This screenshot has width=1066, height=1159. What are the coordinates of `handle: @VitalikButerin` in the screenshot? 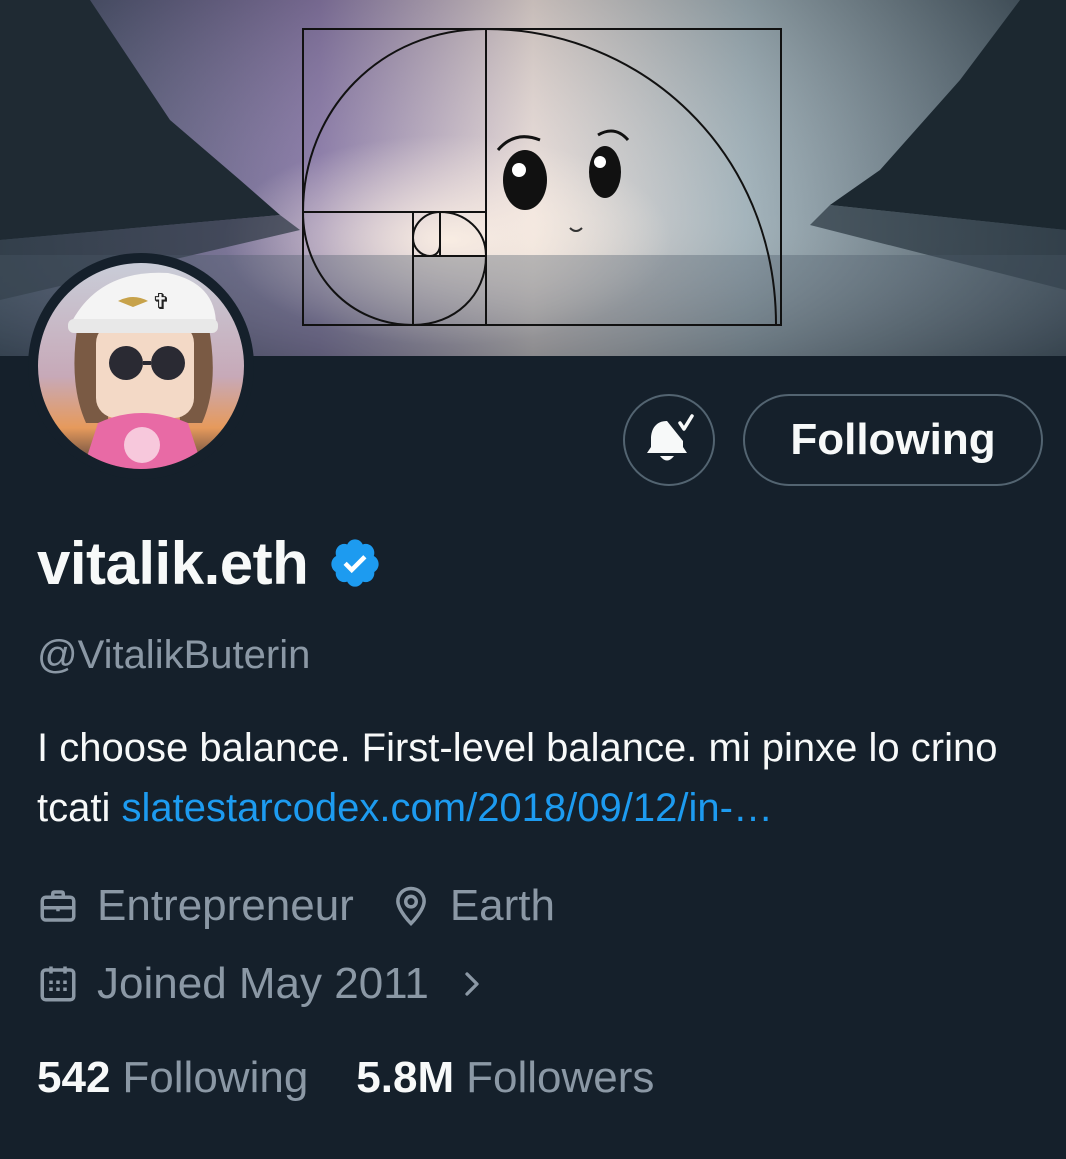 It's located at (174, 655).